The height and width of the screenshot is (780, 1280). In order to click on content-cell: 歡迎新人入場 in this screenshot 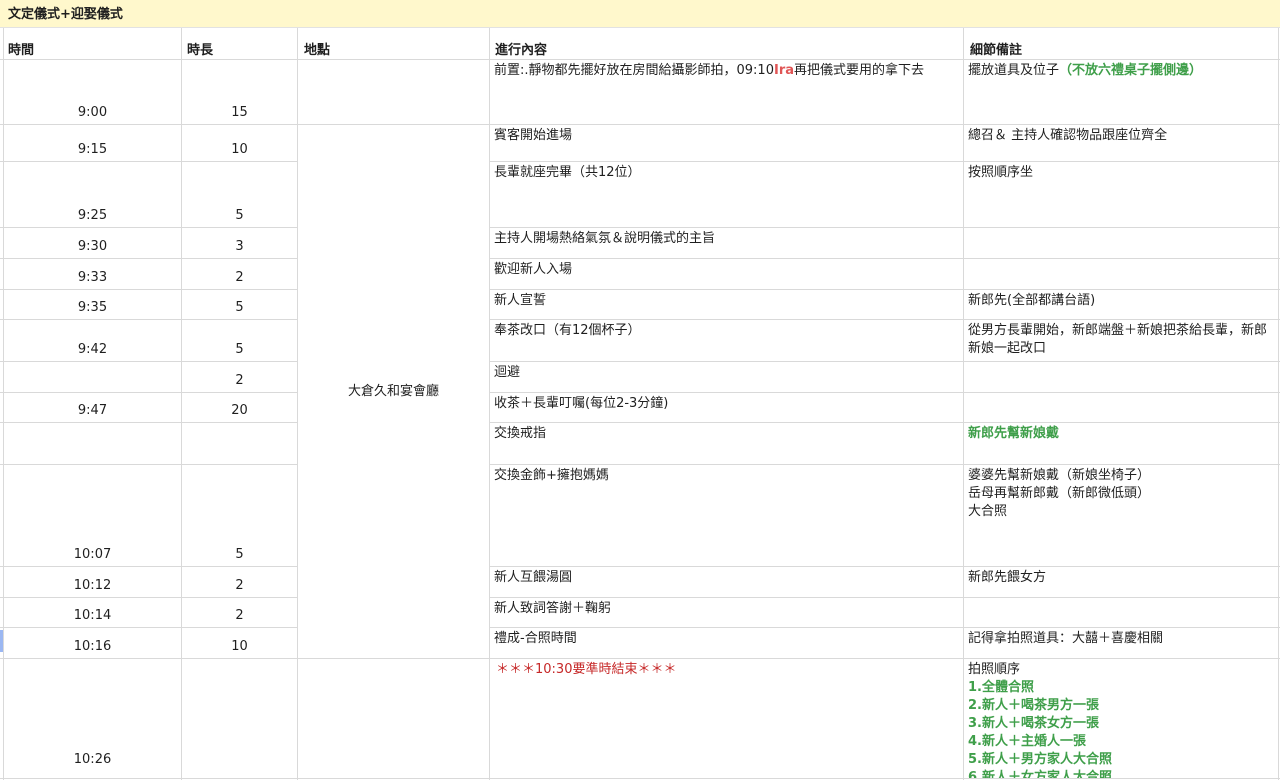, I will do `click(726, 274)`.